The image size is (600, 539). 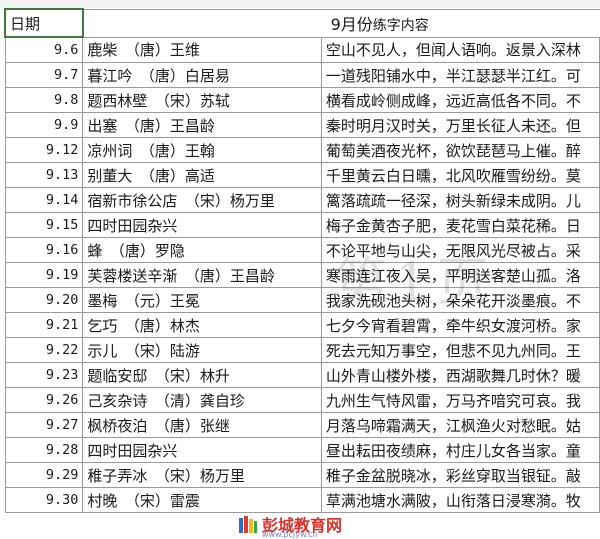 What do you see at coordinates (460, 250) in the screenshot?
I see `content-cell: 不论平地与山尖，无限风光尽被占。采` at bounding box center [460, 250].